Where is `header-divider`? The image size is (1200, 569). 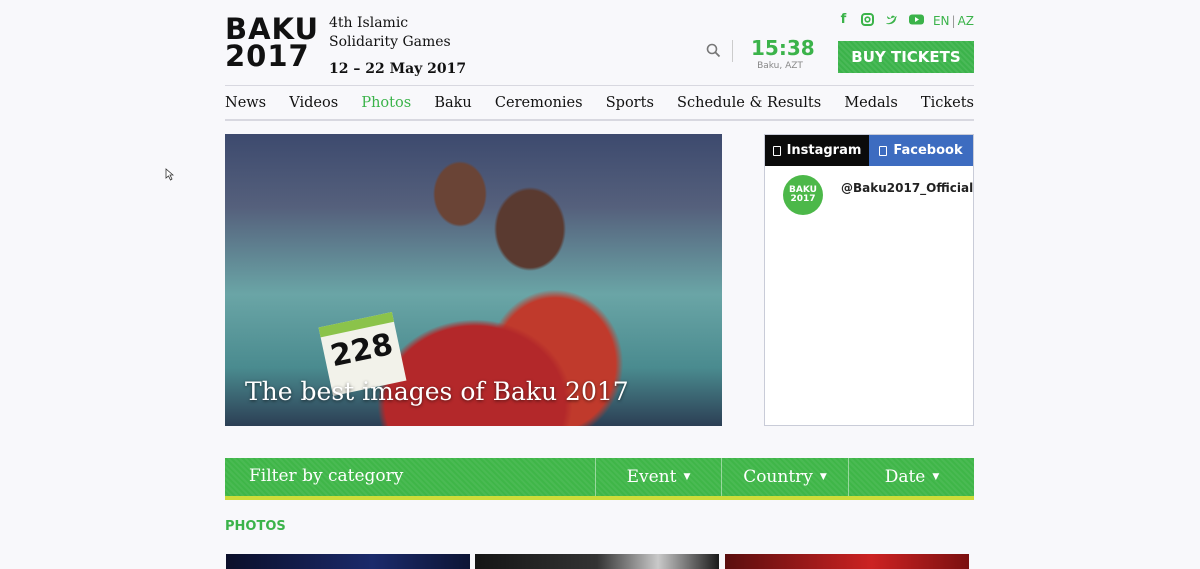
header-divider is located at coordinates (732, 51).